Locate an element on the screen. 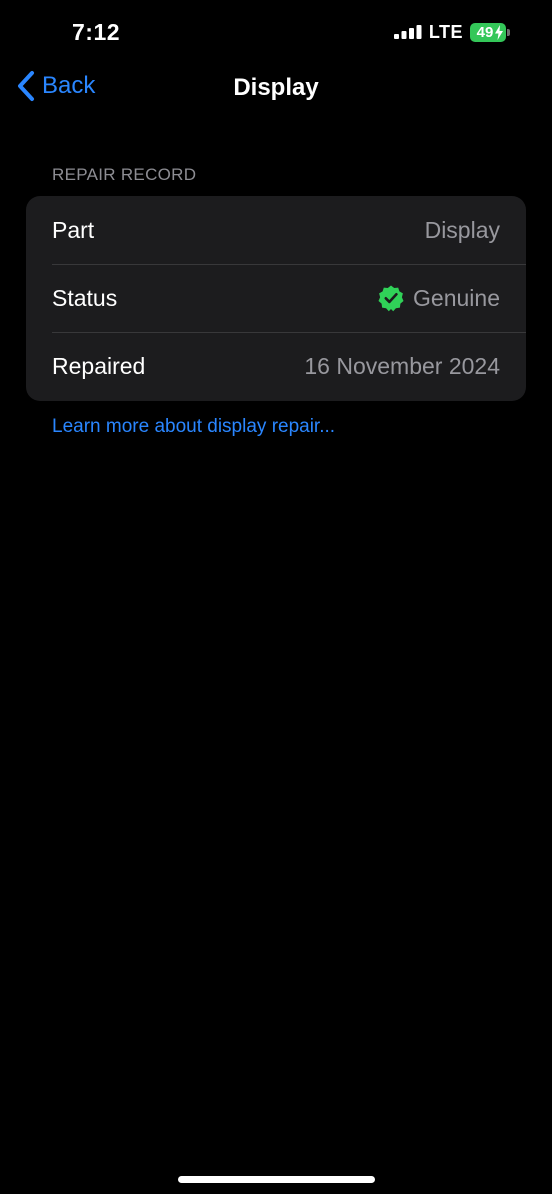 Image resolution: width=552 pixels, height=1194 pixels. row-label-status: Status is located at coordinates (85, 297).